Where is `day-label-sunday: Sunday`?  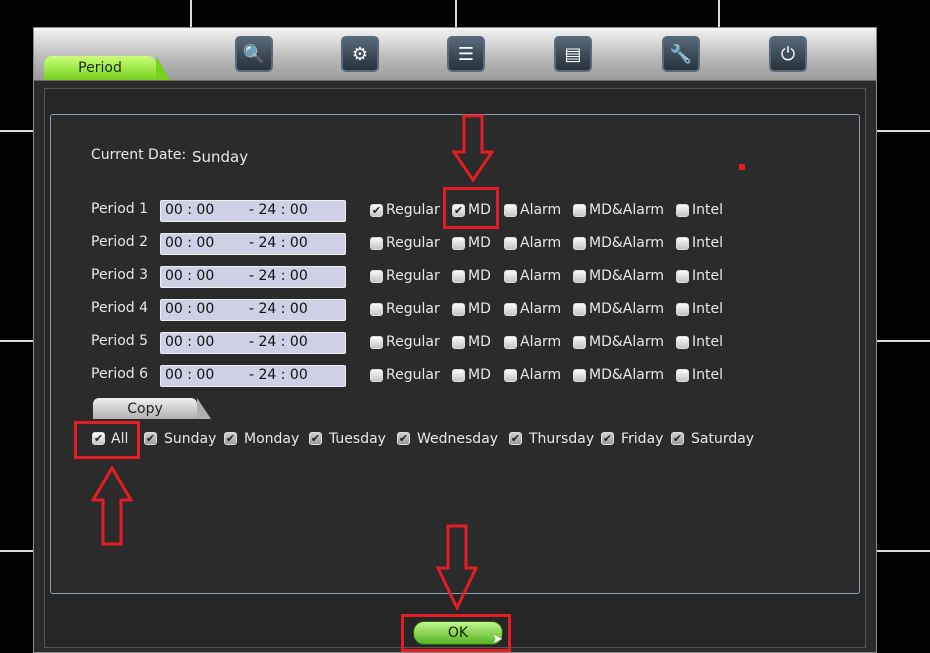
day-label-sunday: Sunday is located at coordinates (190, 439).